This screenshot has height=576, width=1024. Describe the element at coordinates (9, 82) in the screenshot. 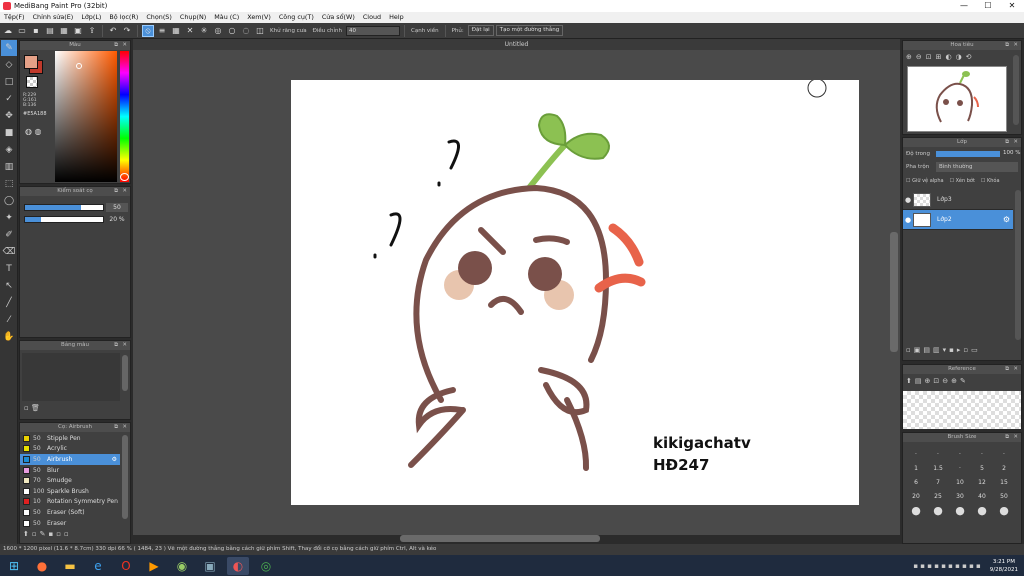

I see `shape-tool-icon: □` at that location.